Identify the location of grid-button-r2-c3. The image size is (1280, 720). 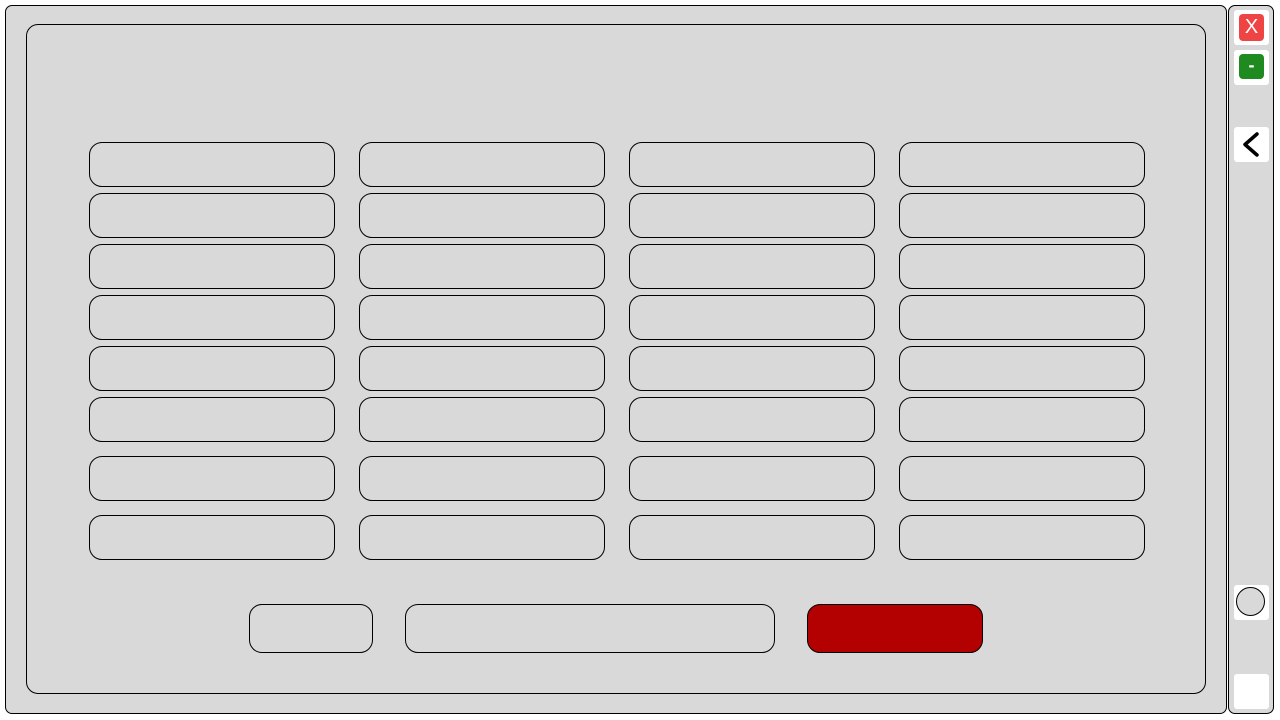
(752, 215).